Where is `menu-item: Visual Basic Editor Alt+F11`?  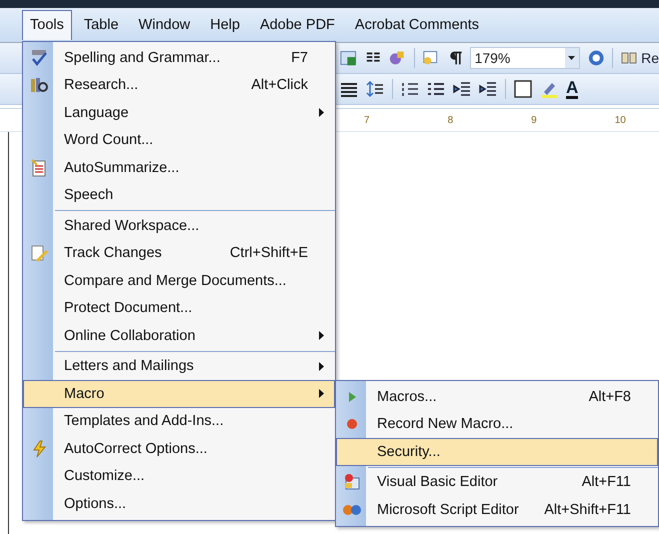 menu-item: Visual Basic Editor Alt+F11 is located at coordinates (497, 482).